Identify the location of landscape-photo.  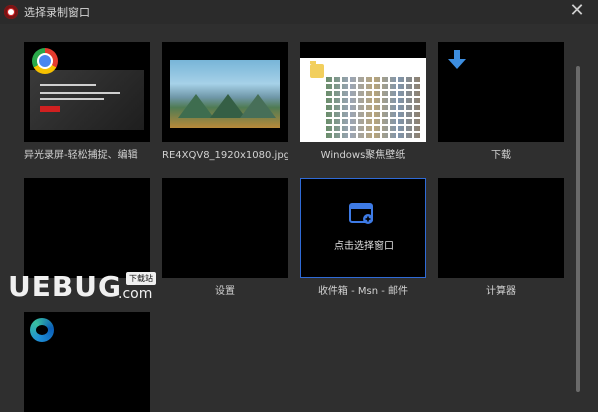
(225, 94).